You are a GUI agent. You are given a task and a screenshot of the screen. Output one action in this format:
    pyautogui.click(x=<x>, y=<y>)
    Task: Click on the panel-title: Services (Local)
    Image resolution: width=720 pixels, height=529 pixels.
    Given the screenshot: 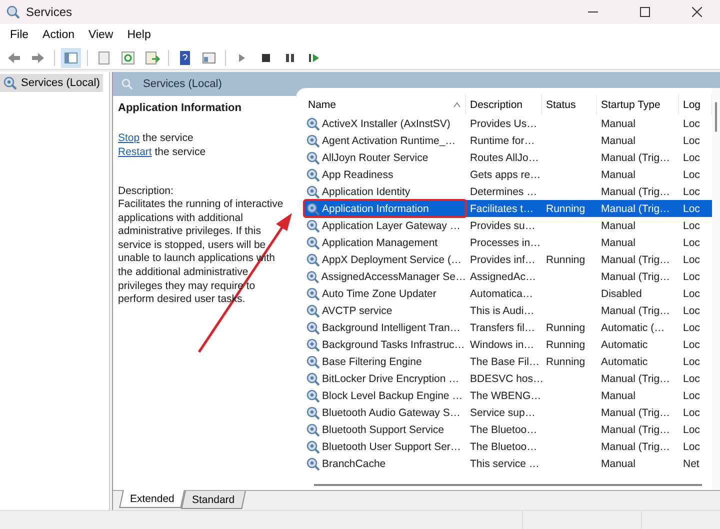 What is the action you would take?
    pyautogui.click(x=182, y=84)
    